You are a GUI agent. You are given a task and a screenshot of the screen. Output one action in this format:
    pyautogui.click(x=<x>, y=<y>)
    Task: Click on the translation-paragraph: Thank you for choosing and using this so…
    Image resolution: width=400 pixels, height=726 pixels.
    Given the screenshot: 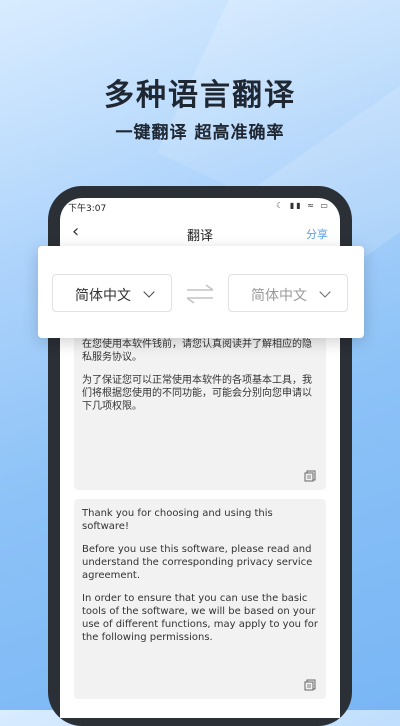 What is the action you would take?
    pyautogui.click(x=177, y=520)
    